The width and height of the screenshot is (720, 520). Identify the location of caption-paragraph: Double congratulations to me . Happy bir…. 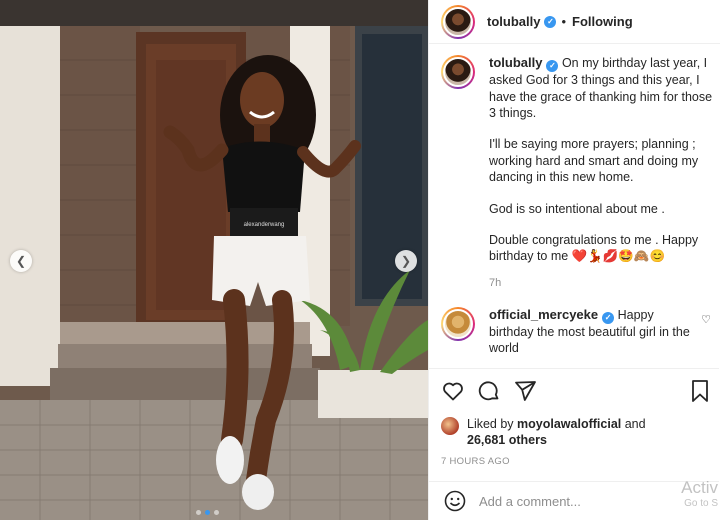
(594, 248).